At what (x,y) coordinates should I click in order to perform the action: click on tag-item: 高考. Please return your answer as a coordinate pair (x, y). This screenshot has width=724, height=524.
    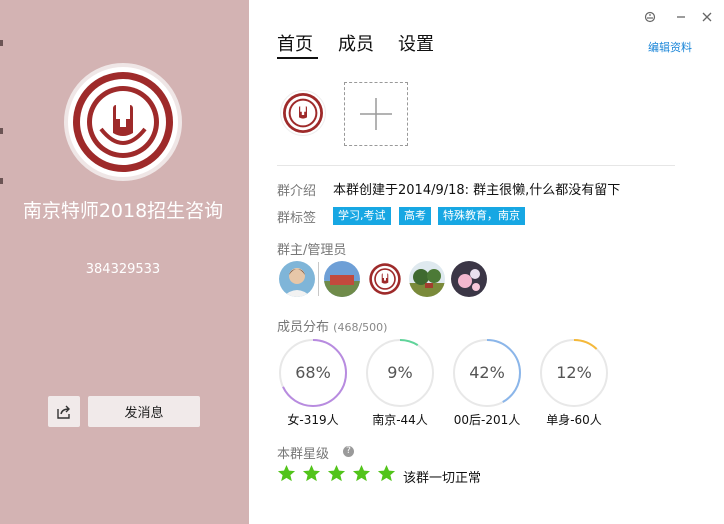
    Looking at the image, I should click on (415, 216).